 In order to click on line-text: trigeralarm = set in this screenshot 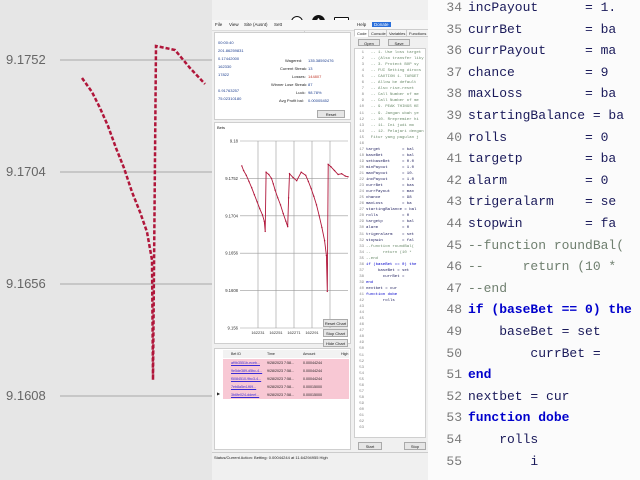, I will do `click(390, 234)`.